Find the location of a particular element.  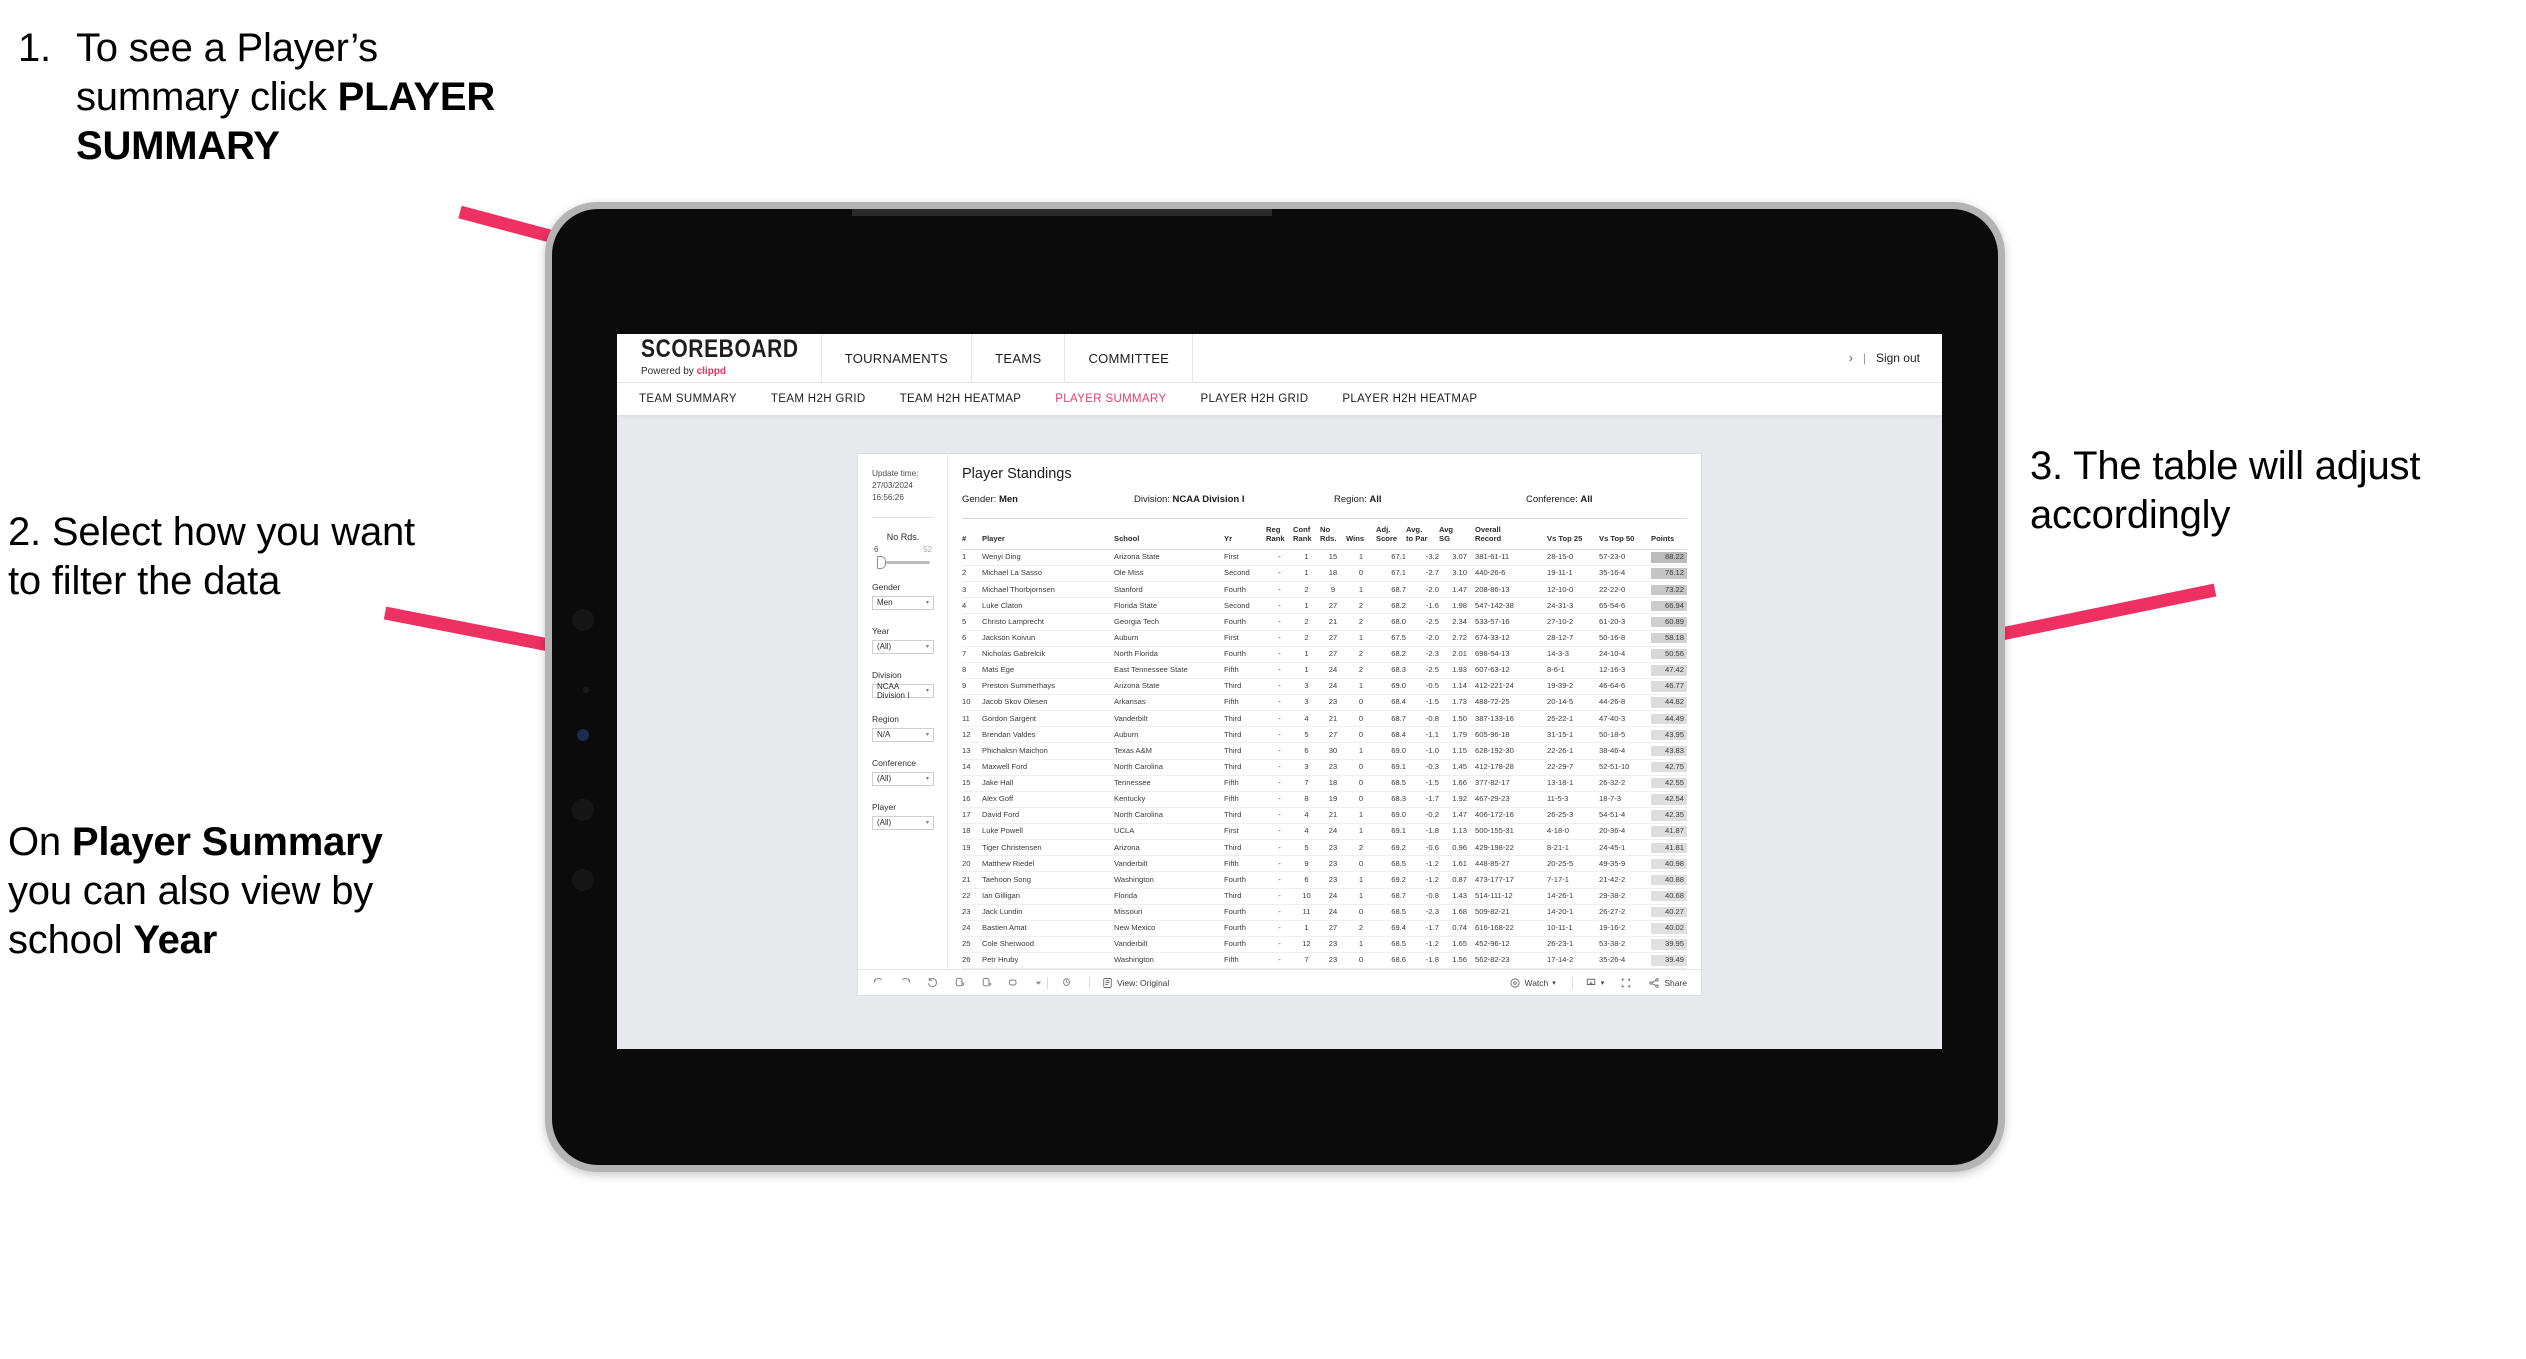

col-player: Player is located at coordinates (1048, 534).